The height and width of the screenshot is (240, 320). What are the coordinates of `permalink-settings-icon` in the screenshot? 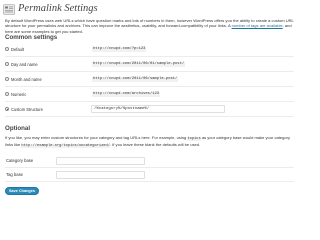 It's located at (9, 9).